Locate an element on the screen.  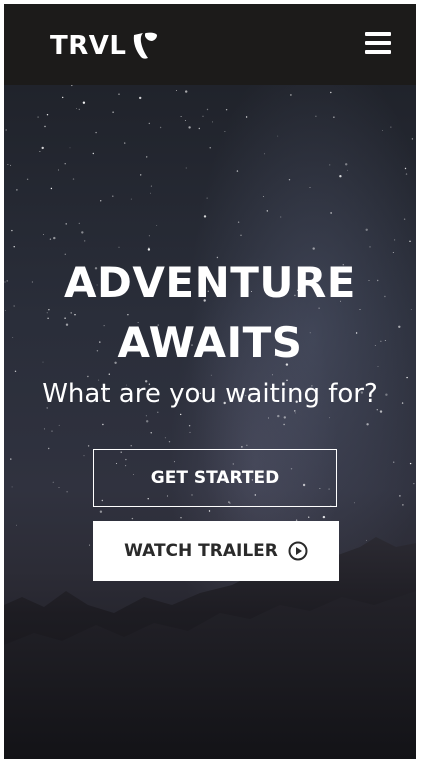
brand-name: TRVL is located at coordinates (88, 46).